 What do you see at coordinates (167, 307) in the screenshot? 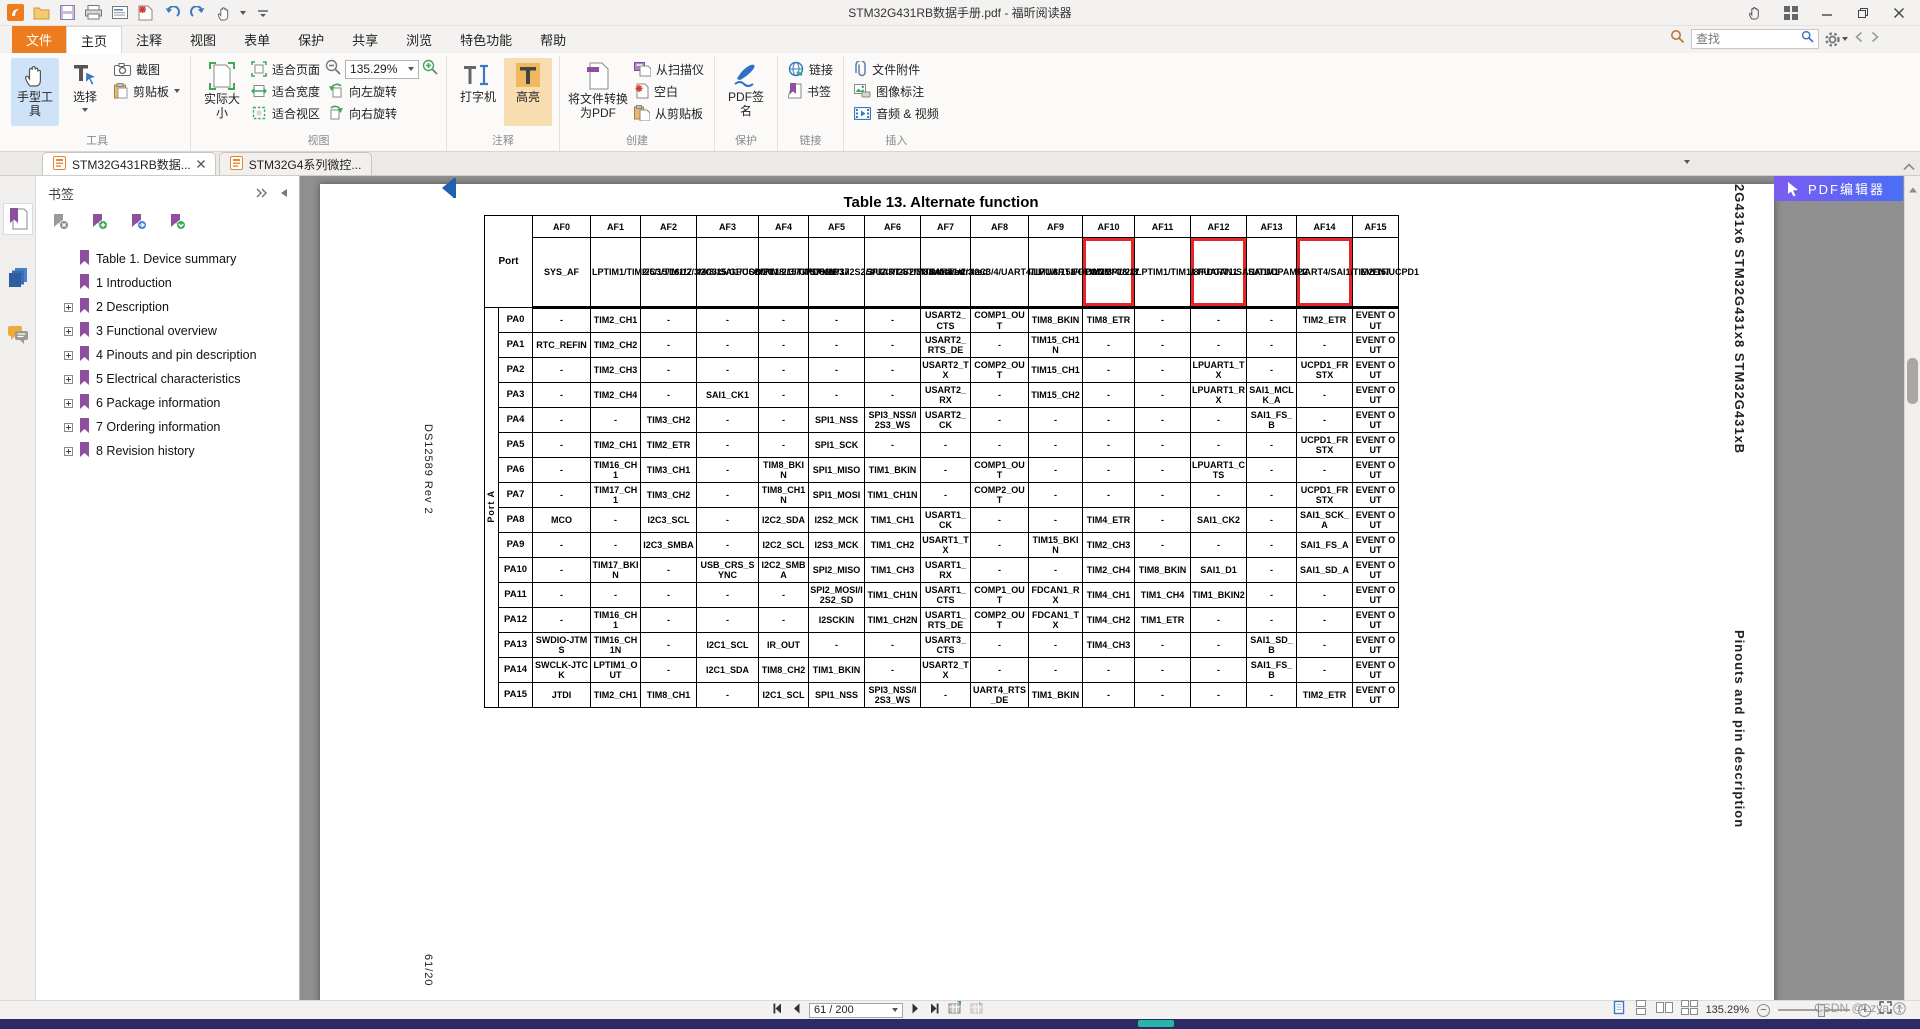
I see `bookmark-item: 2 Description` at bounding box center [167, 307].